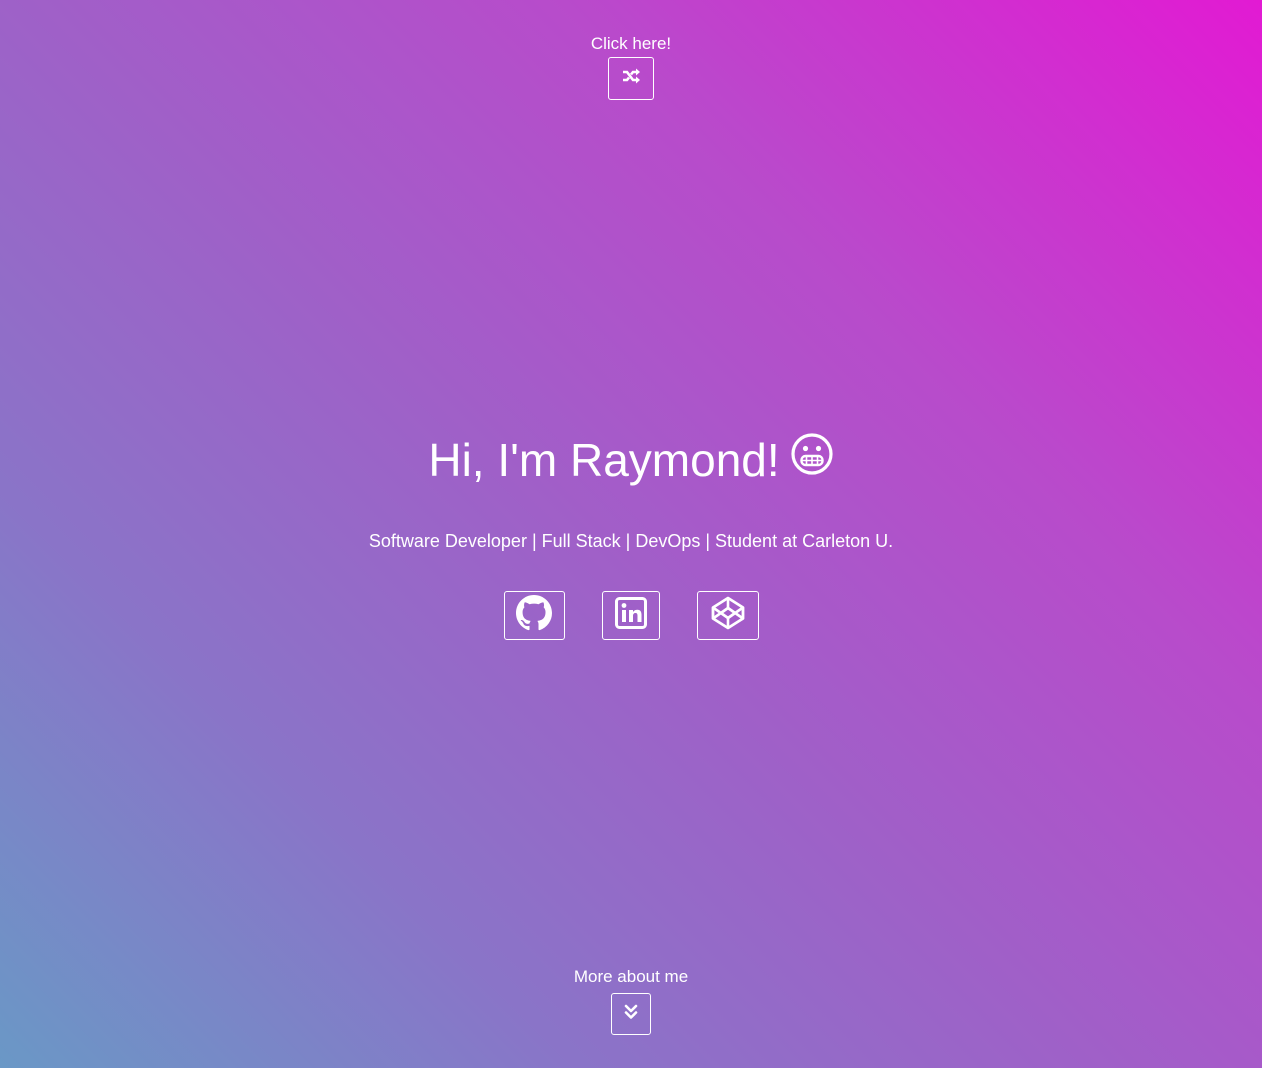 This screenshot has width=1262, height=1068. I want to click on social-links, so click(631, 615).